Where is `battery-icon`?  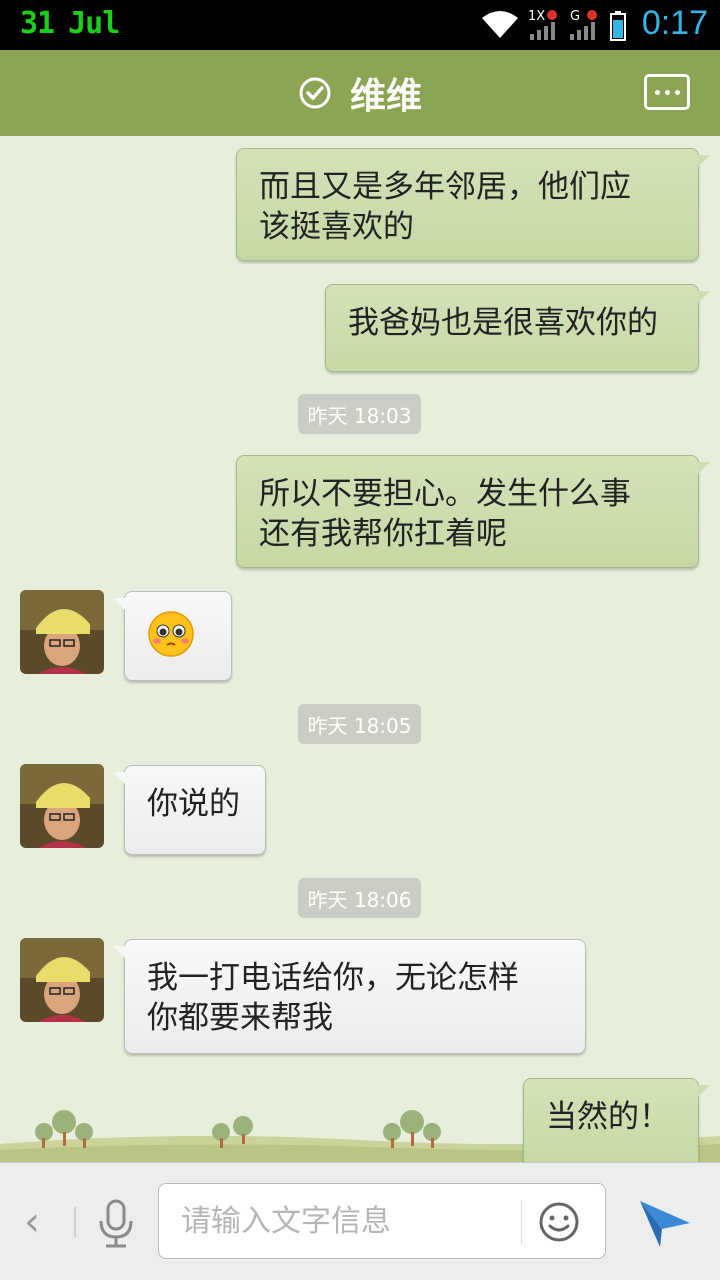
battery-icon is located at coordinates (618, 26).